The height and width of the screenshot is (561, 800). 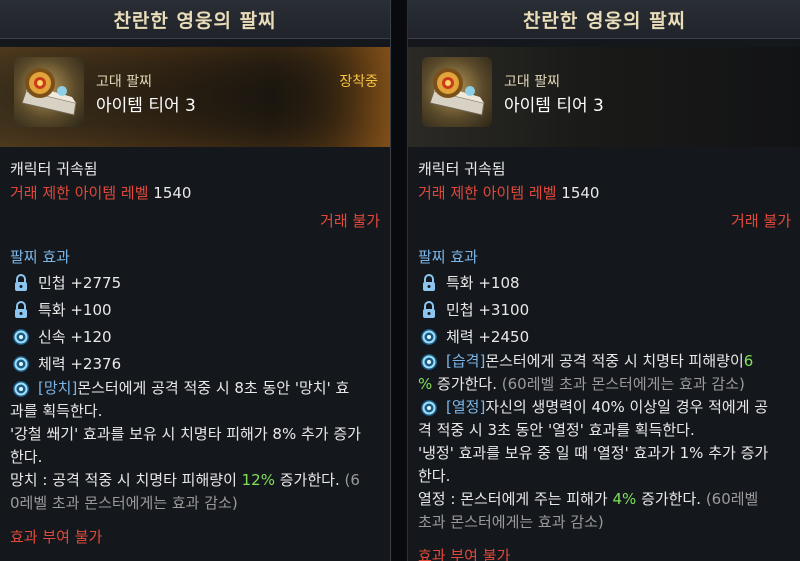 What do you see at coordinates (195, 309) in the screenshot?
I see `stat-row: 특화 +100` at bounding box center [195, 309].